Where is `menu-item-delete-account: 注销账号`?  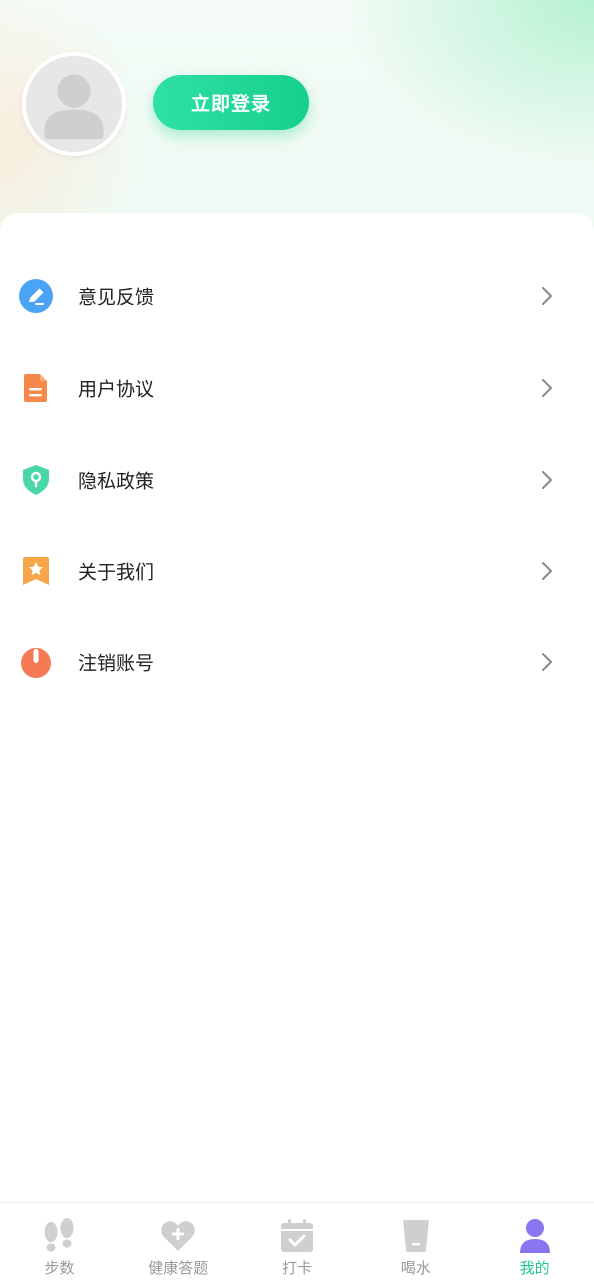 menu-item-delete-account: 注销账号 is located at coordinates (297, 662).